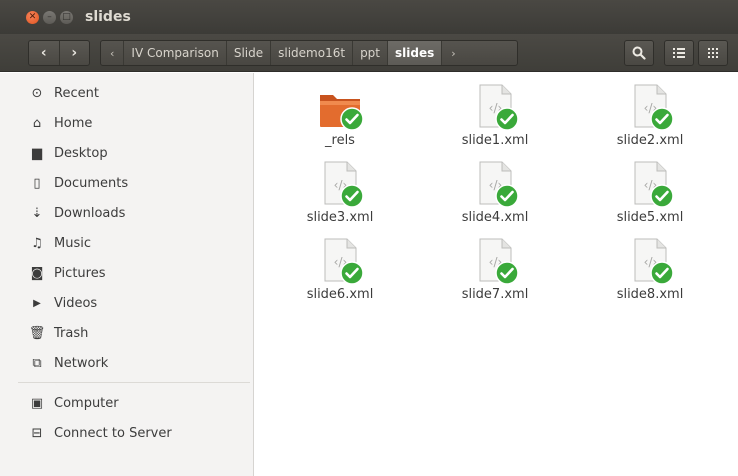 This screenshot has width=738, height=476. I want to click on breadcrumb-slides: slides, so click(415, 53).